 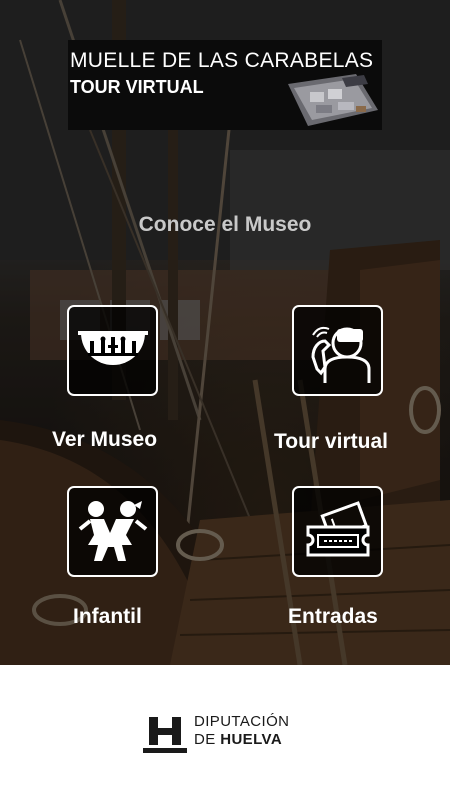 I want to click on museum-icon, so click(x=112, y=347).